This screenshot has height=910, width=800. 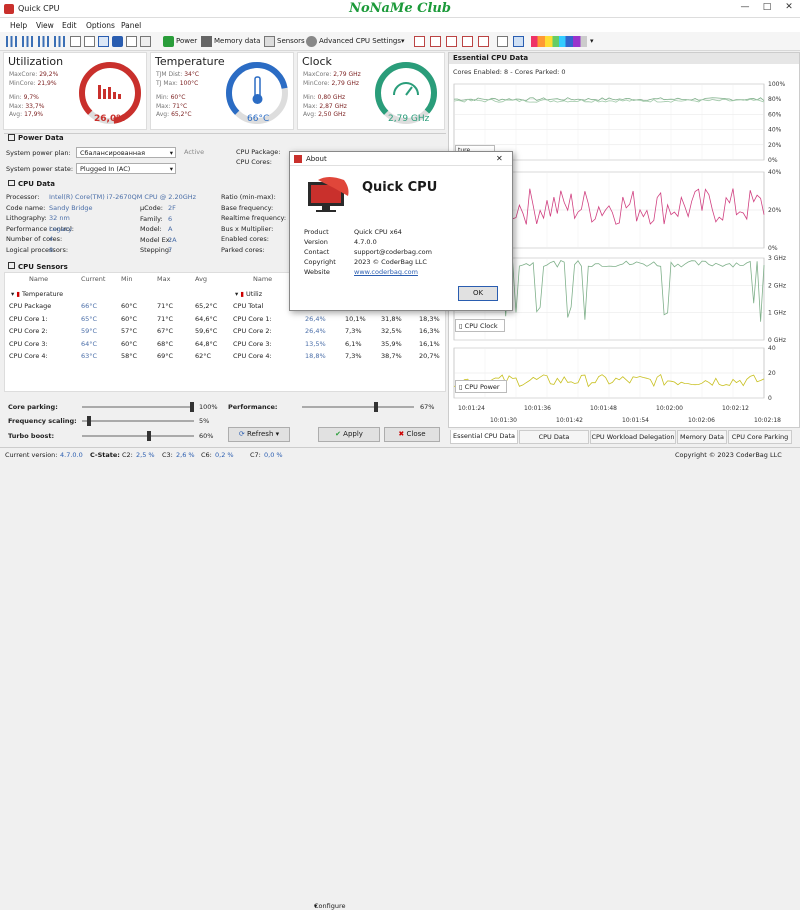 What do you see at coordinates (518, 41) in the screenshot?
I see `panel-icon` at bounding box center [518, 41].